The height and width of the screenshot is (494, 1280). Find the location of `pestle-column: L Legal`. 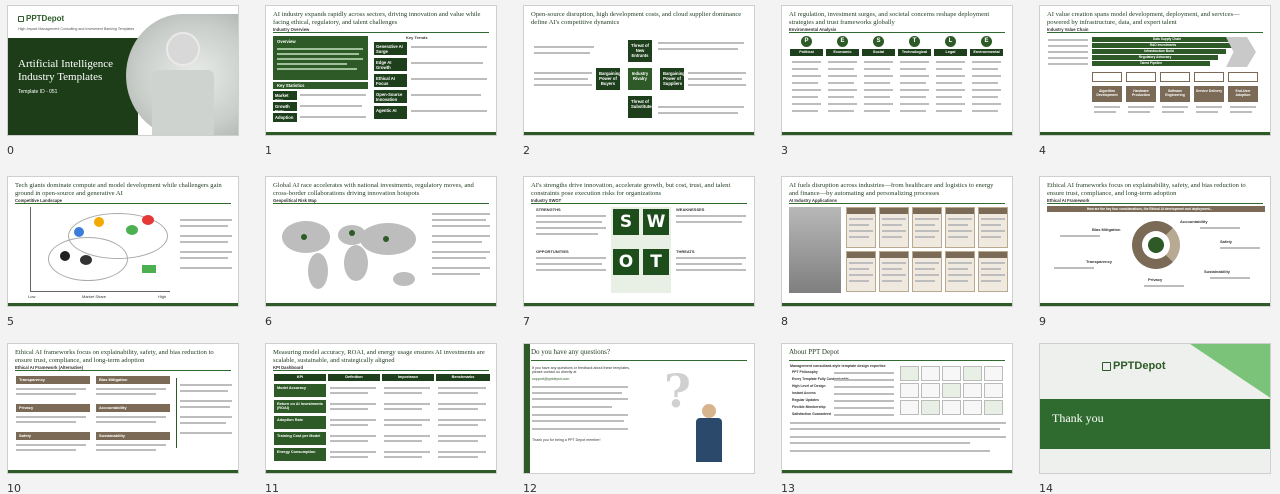

pestle-column: L Legal is located at coordinates (950, 79).